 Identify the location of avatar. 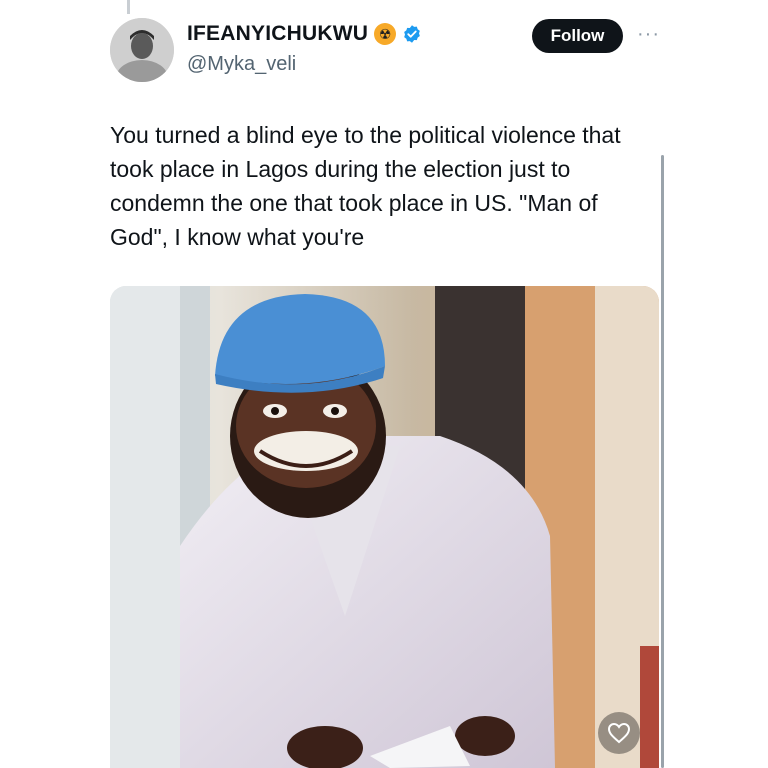
(142, 50).